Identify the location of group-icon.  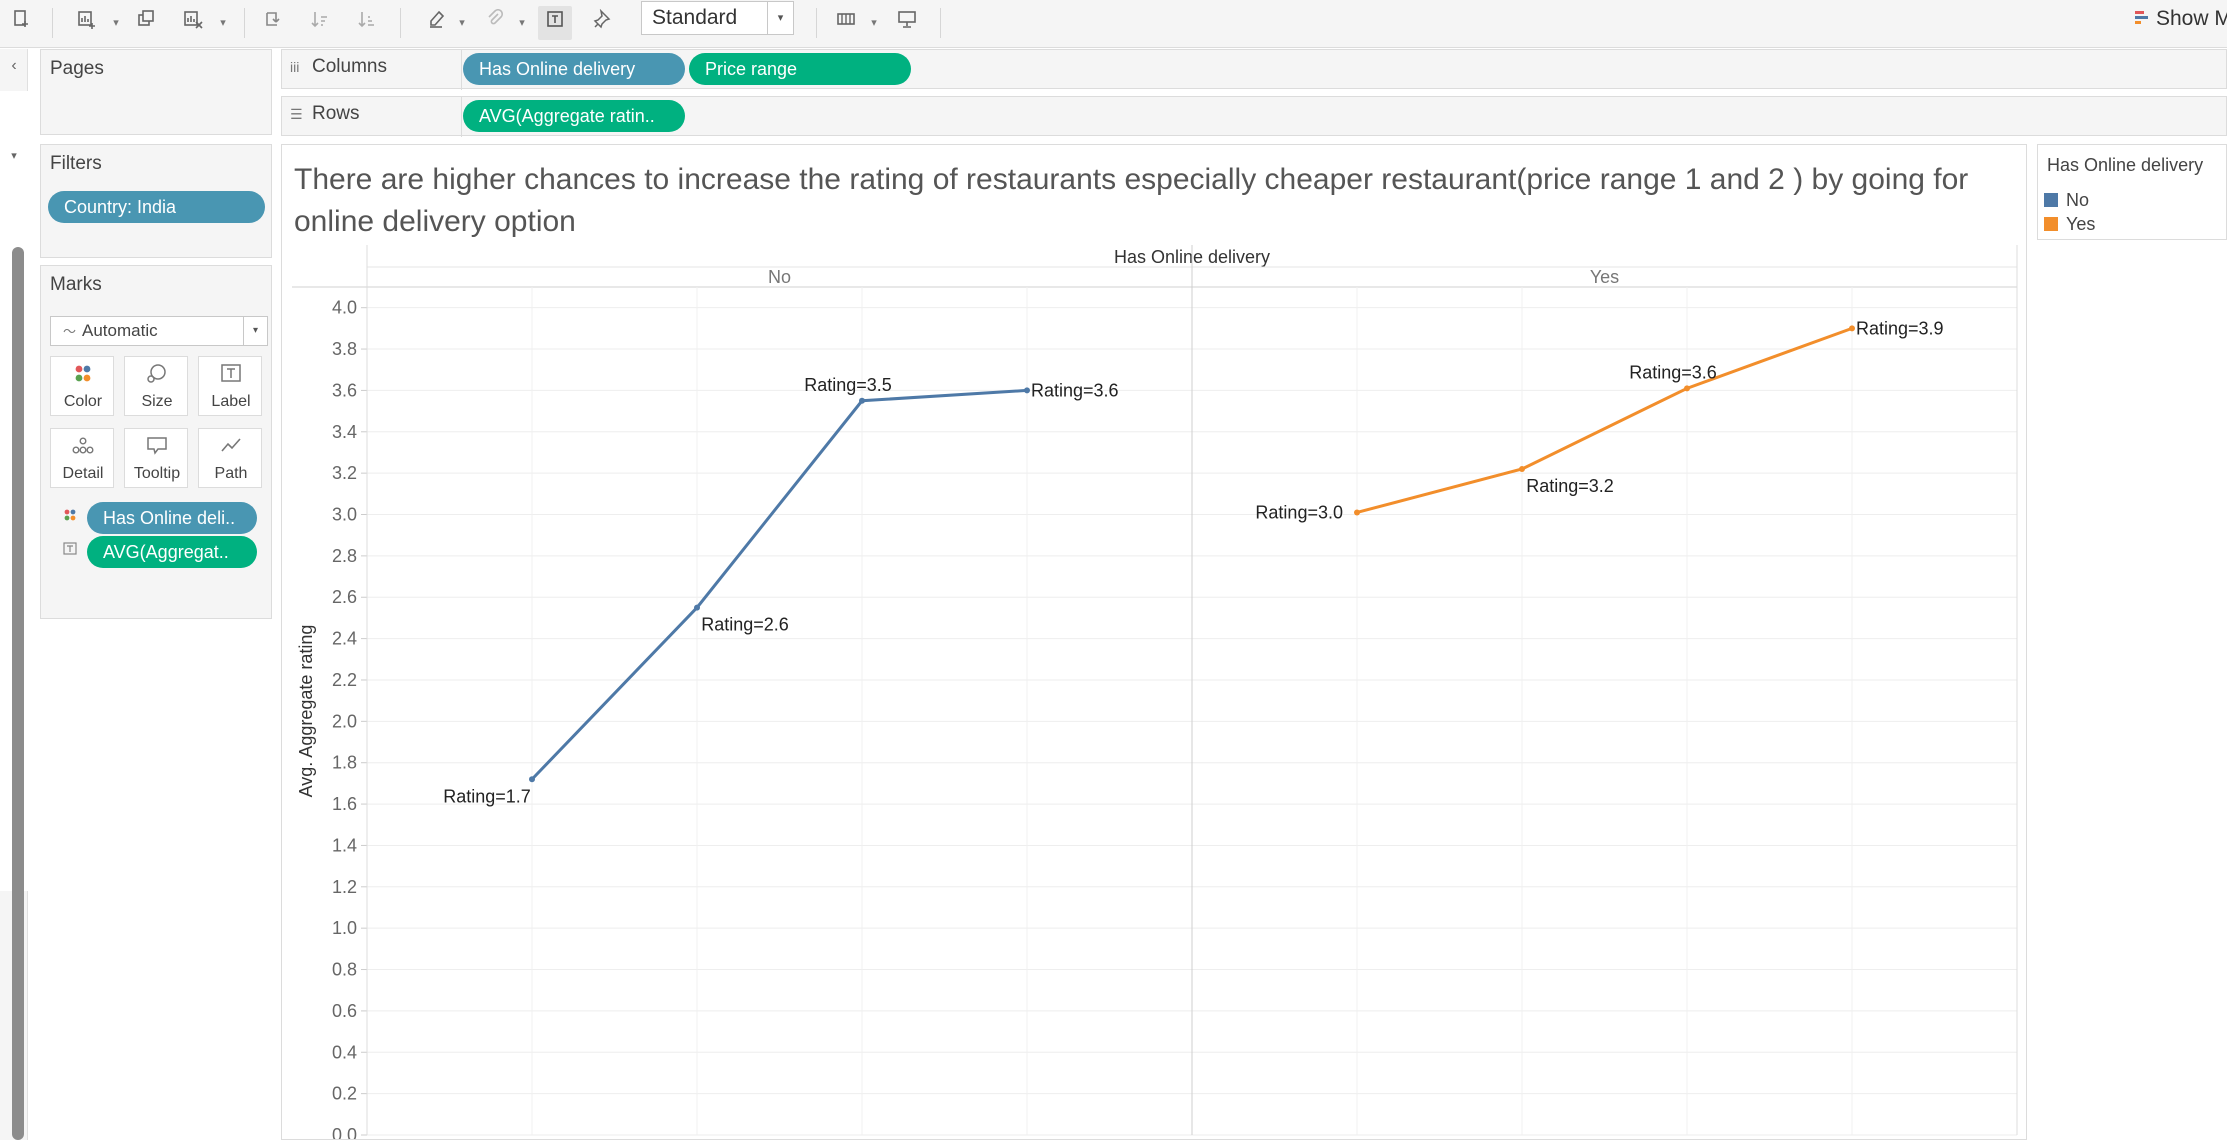
(495, 23).